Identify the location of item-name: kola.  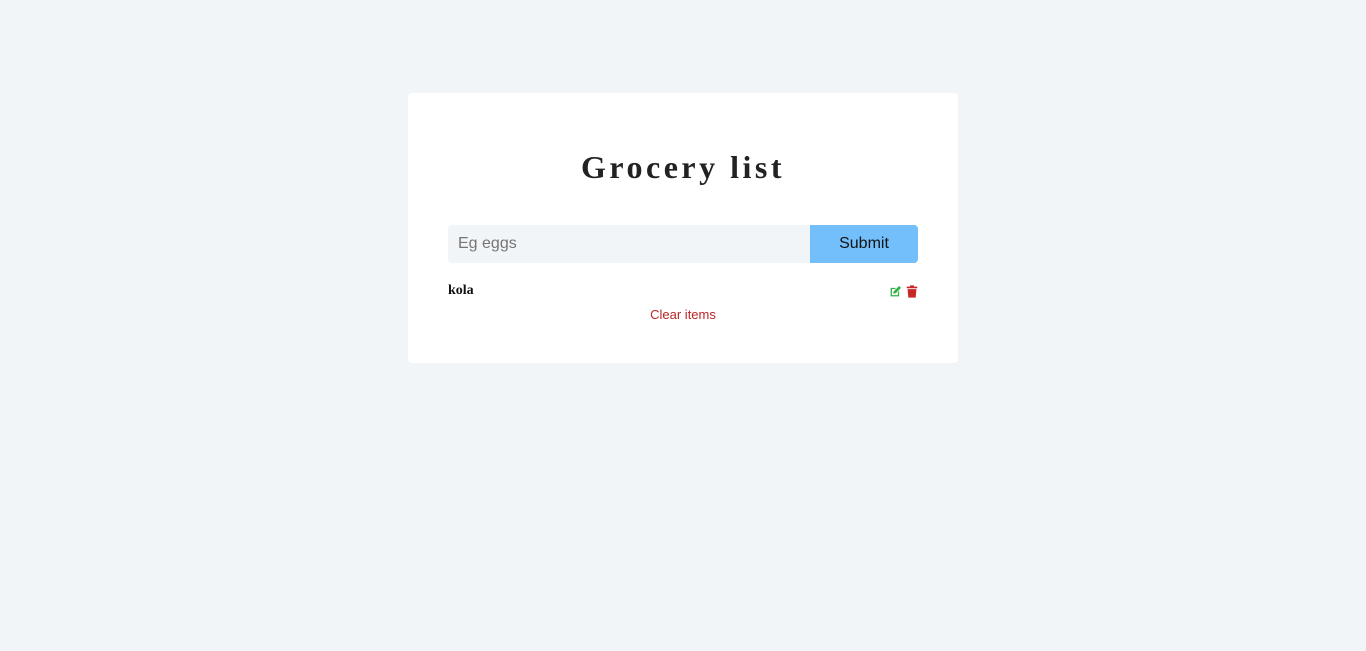
(461, 290).